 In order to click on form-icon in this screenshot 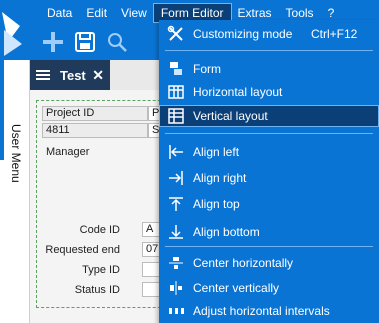, I will do `click(176, 69)`.